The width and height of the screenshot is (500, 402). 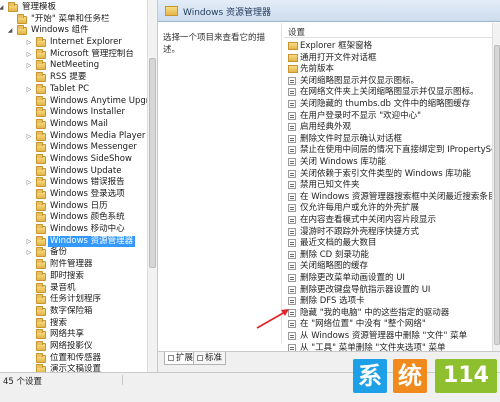 I want to click on tree-item: Windows Messenger, so click(x=73, y=148).